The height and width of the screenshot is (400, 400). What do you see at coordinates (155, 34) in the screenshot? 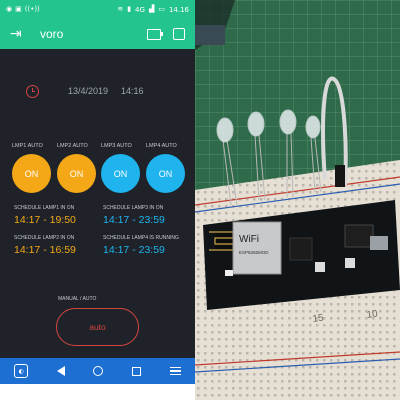
I see `device-icon` at bounding box center [155, 34].